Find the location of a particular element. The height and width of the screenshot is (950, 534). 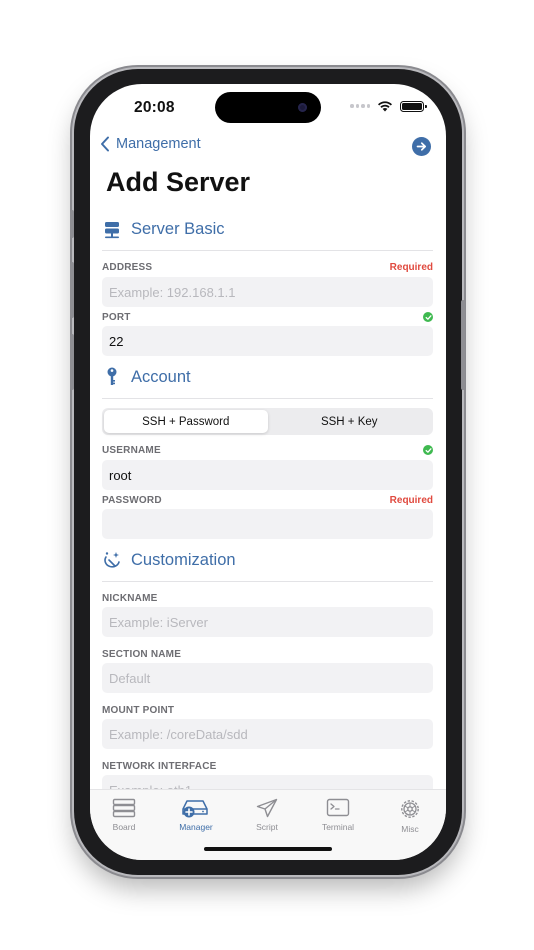

page-title: Add Server is located at coordinates (178, 182).